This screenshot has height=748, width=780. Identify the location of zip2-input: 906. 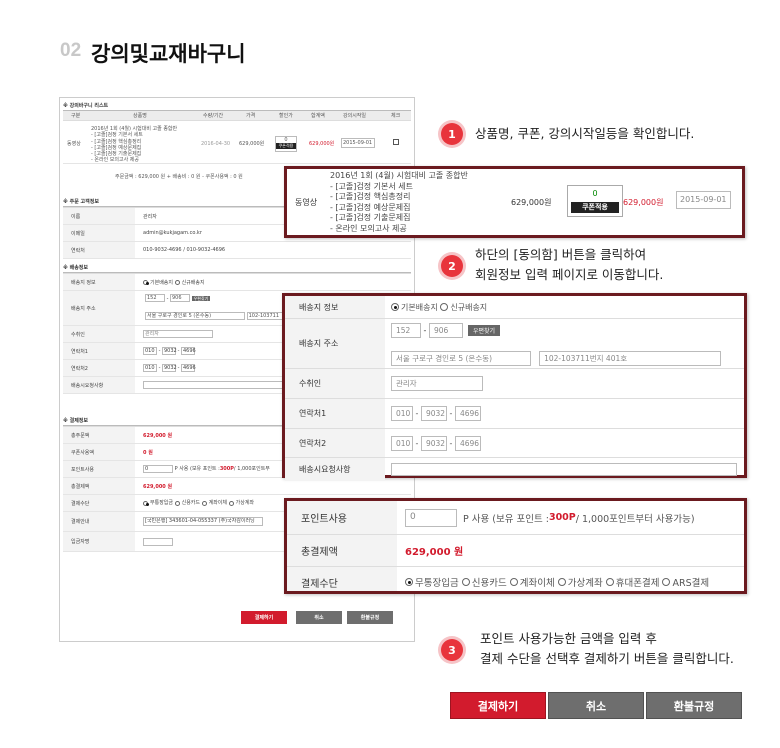
(445, 330).